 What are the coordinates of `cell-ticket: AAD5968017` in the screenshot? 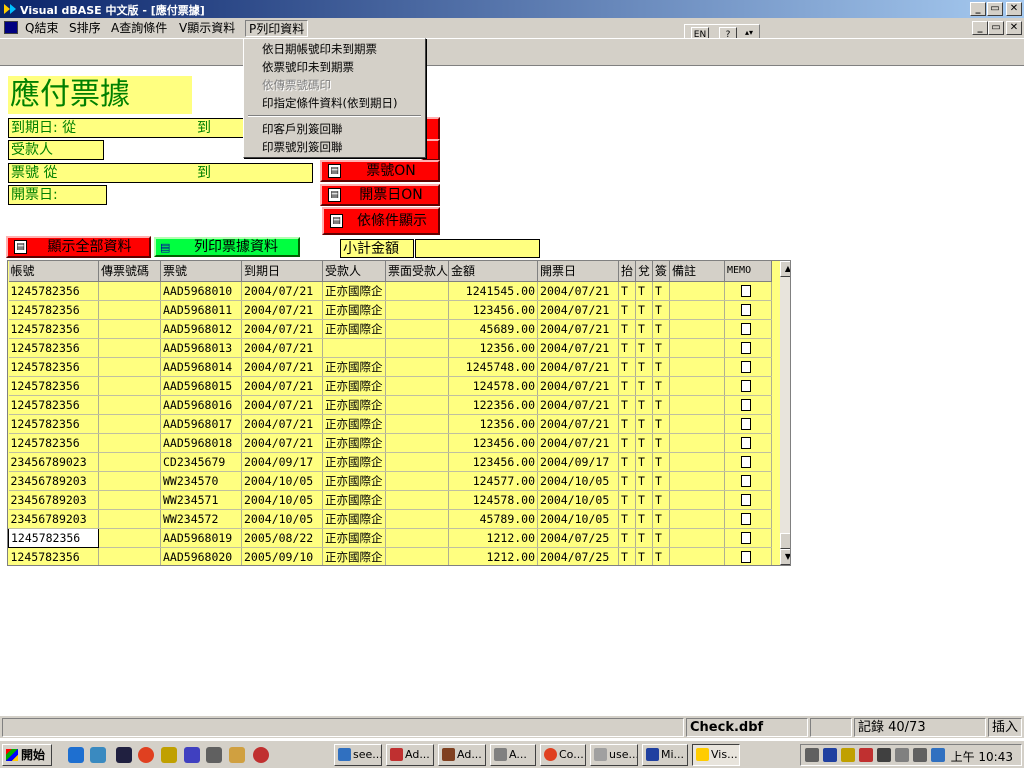 It's located at (201, 424).